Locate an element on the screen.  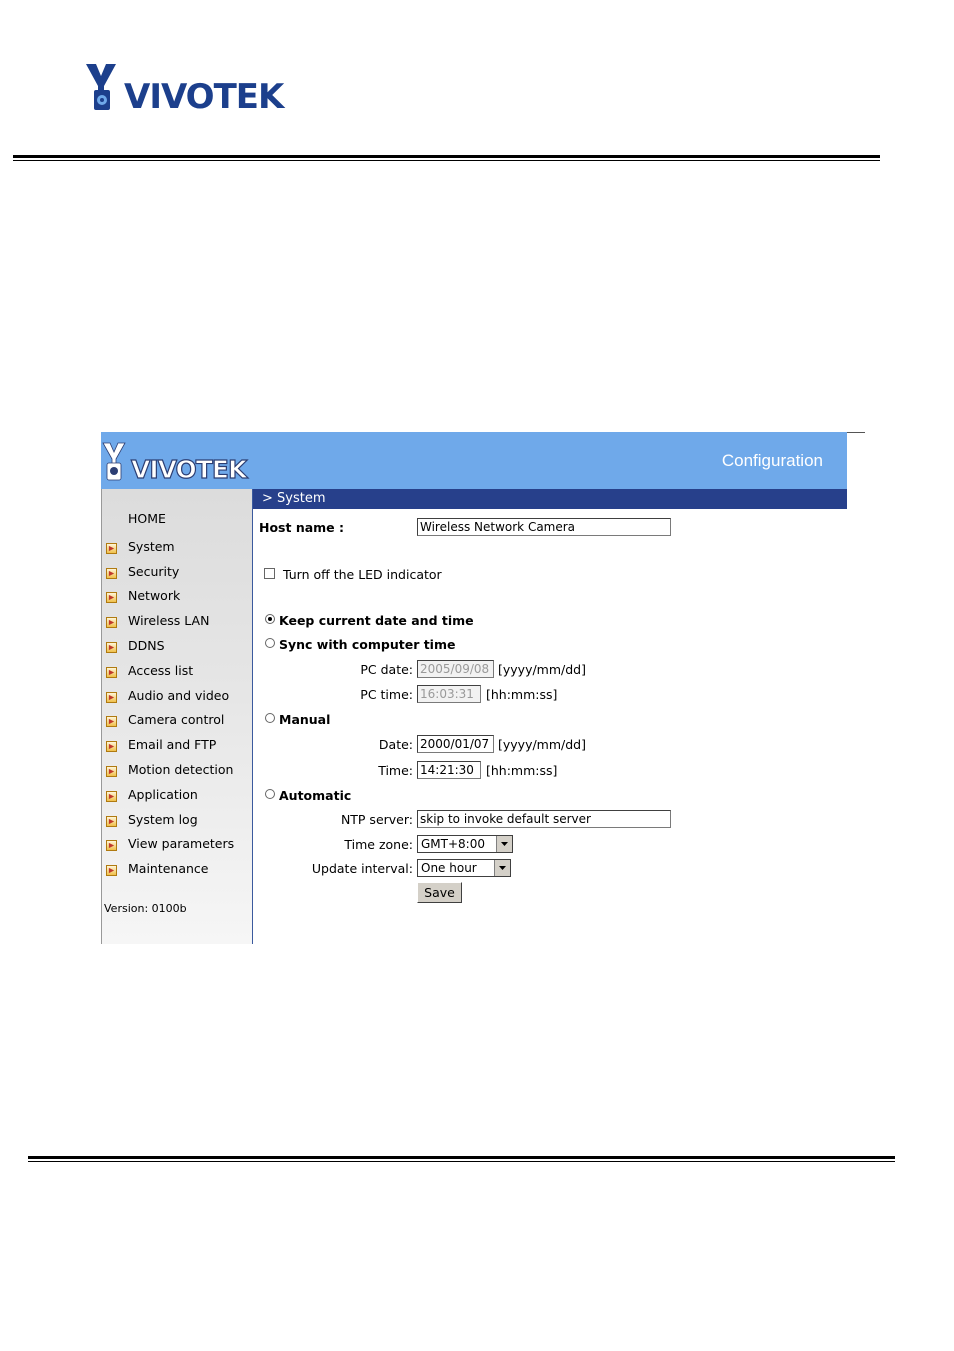
frame-edge is located at coordinates (856, 432).